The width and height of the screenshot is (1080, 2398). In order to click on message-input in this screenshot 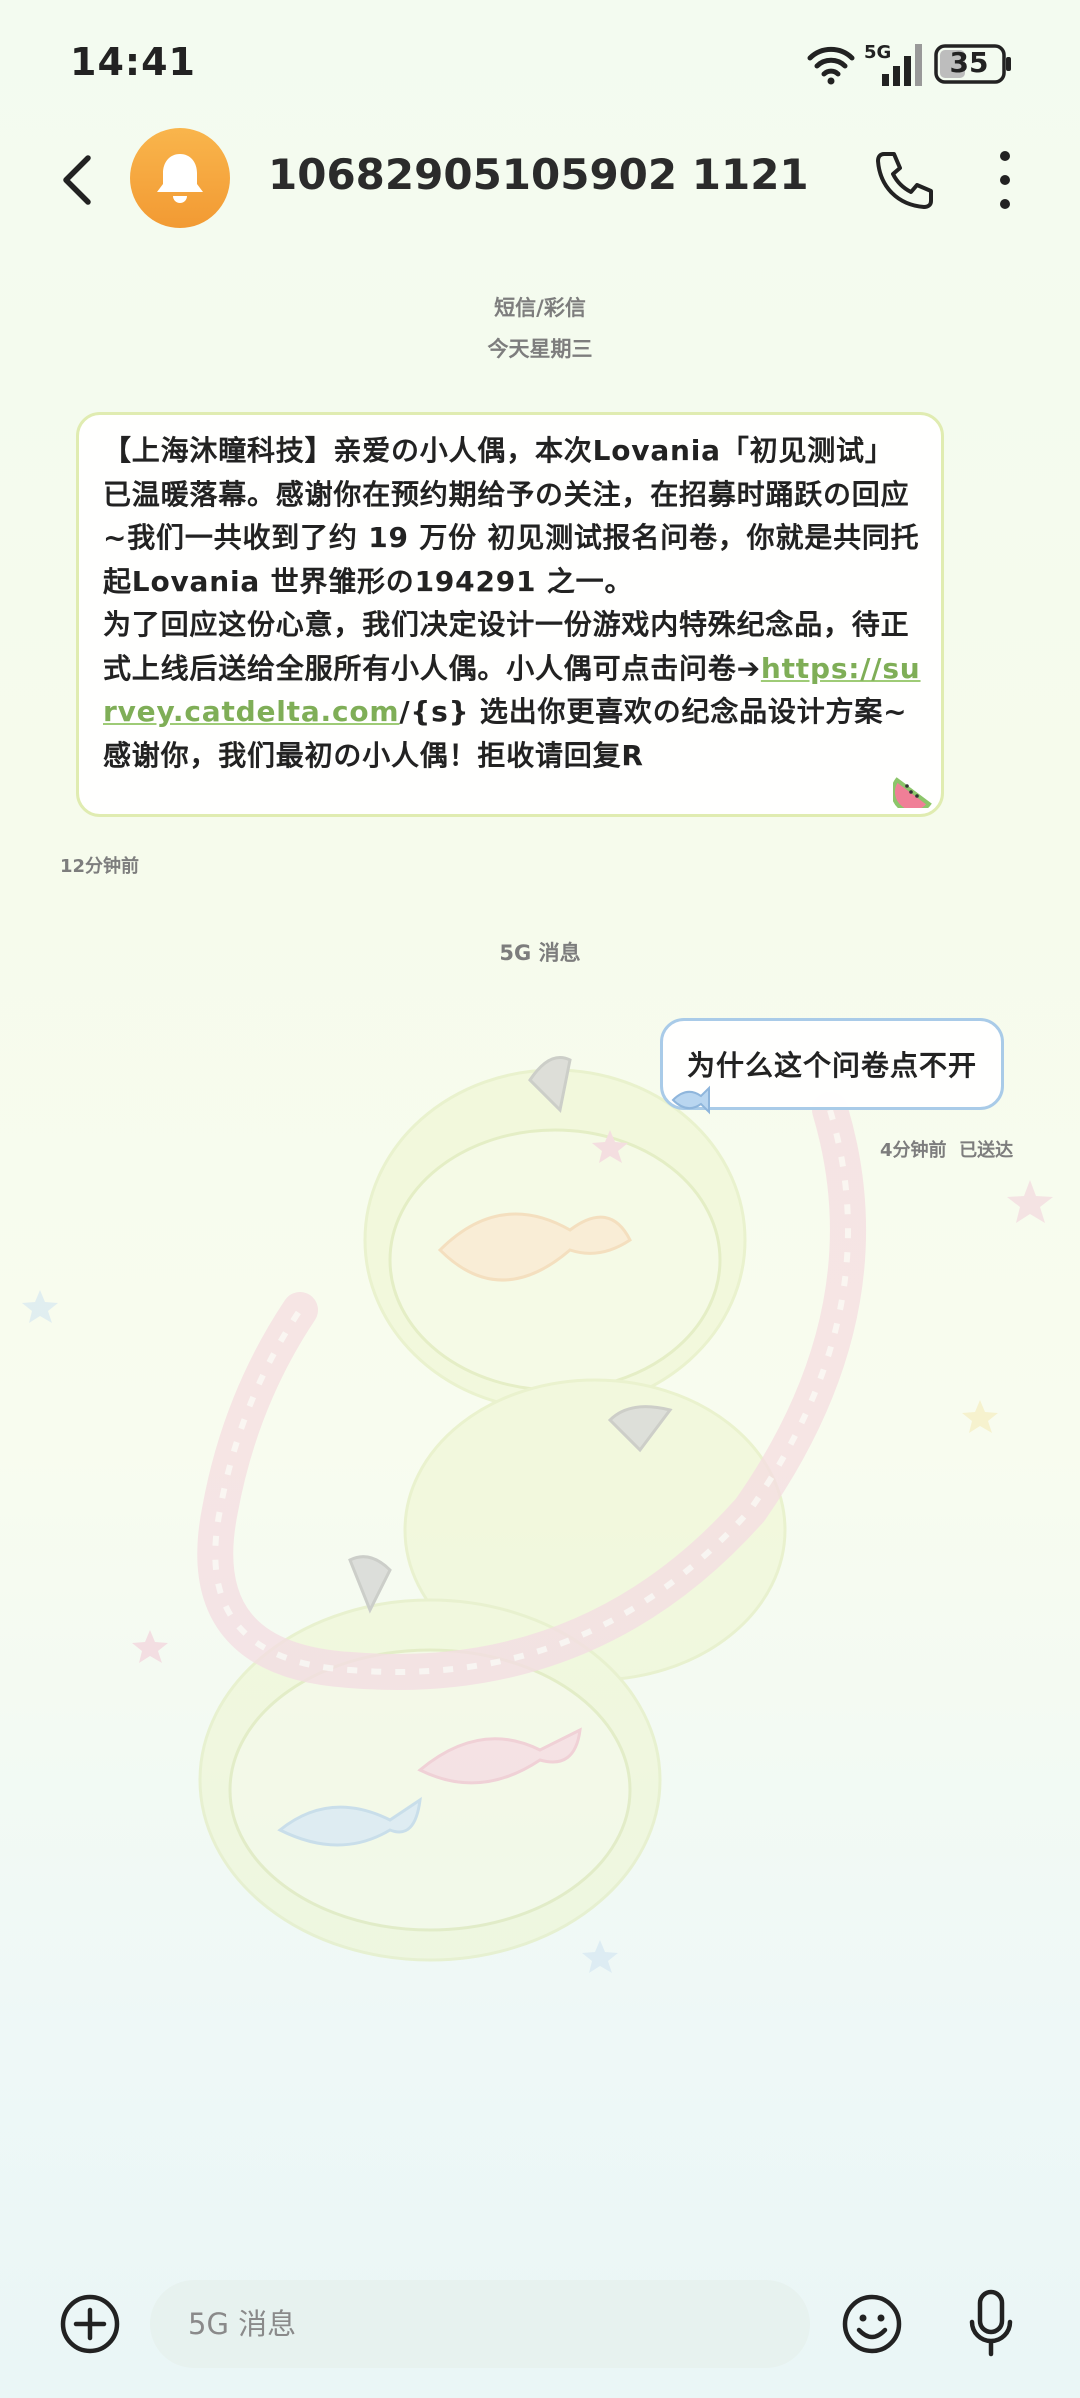, I will do `click(480, 2324)`.